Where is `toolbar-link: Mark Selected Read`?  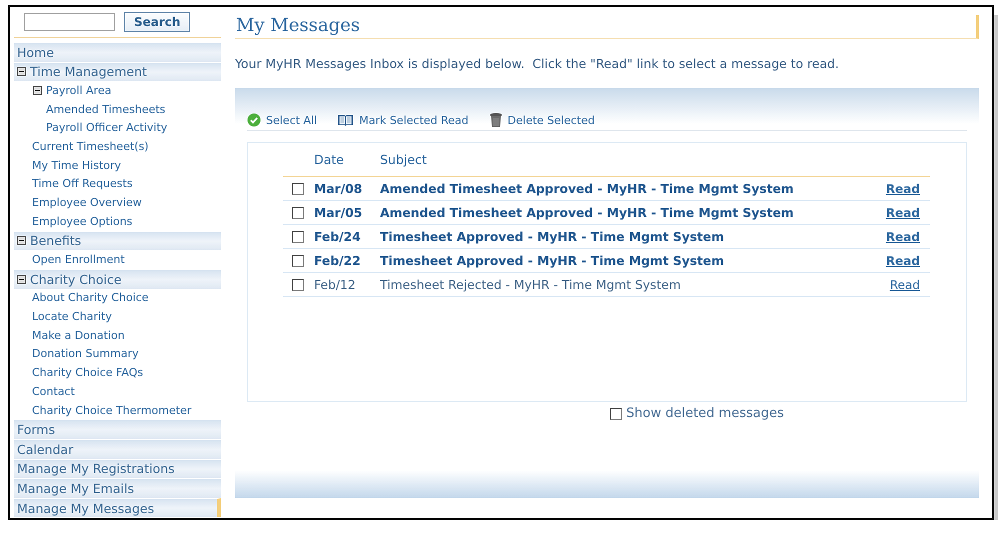
toolbar-link: Mark Selected Read is located at coordinates (403, 120).